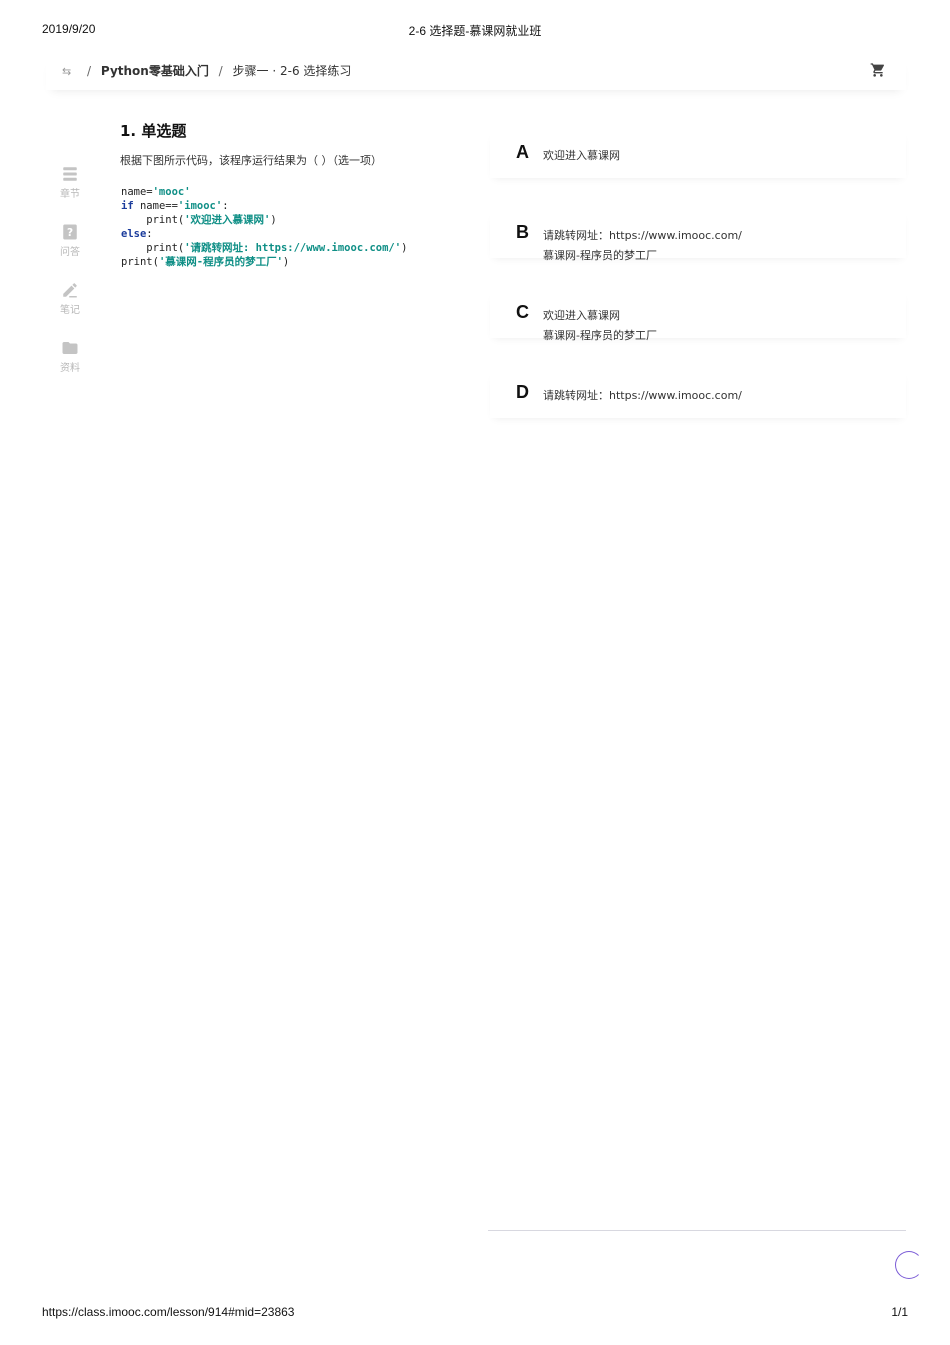 The width and height of the screenshot is (950, 1345). What do you see at coordinates (642, 245) in the screenshot?
I see `option-text: 请跳转网址：https://www.imooc.com/ 慕课网-程序员的梦工厂` at bounding box center [642, 245].